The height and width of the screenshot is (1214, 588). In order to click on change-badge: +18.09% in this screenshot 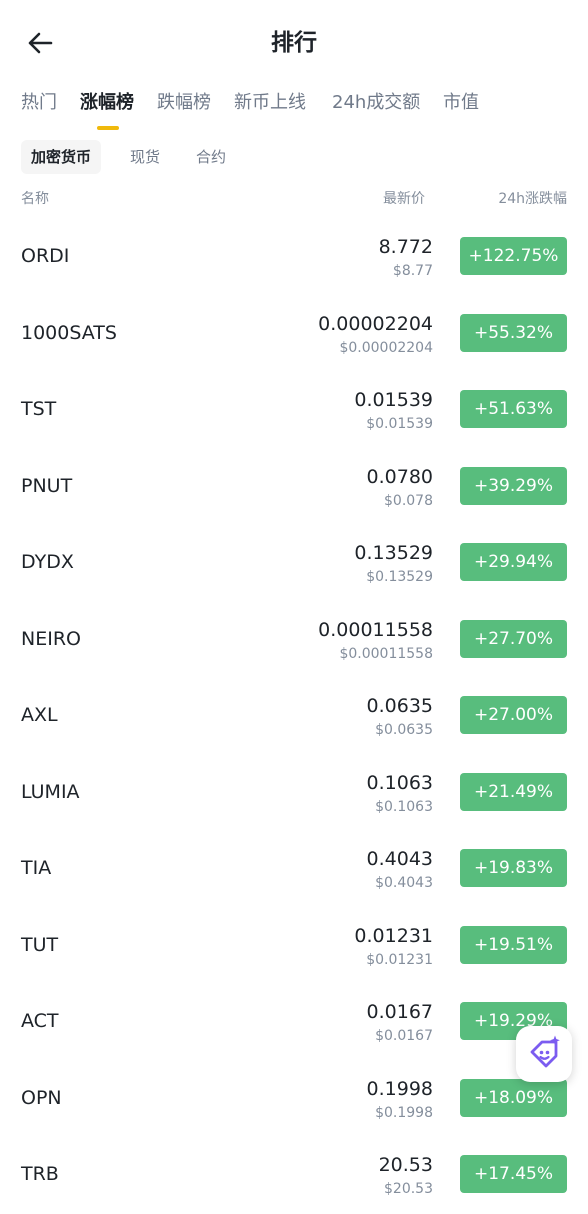, I will do `click(513, 1097)`.